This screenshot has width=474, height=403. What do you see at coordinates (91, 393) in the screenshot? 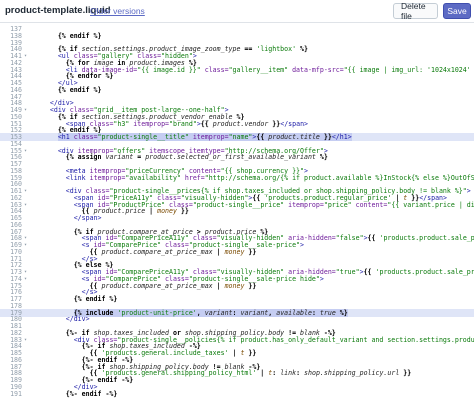
I see `code-text: {%- endif -%}` at bounding box center [91, 393].